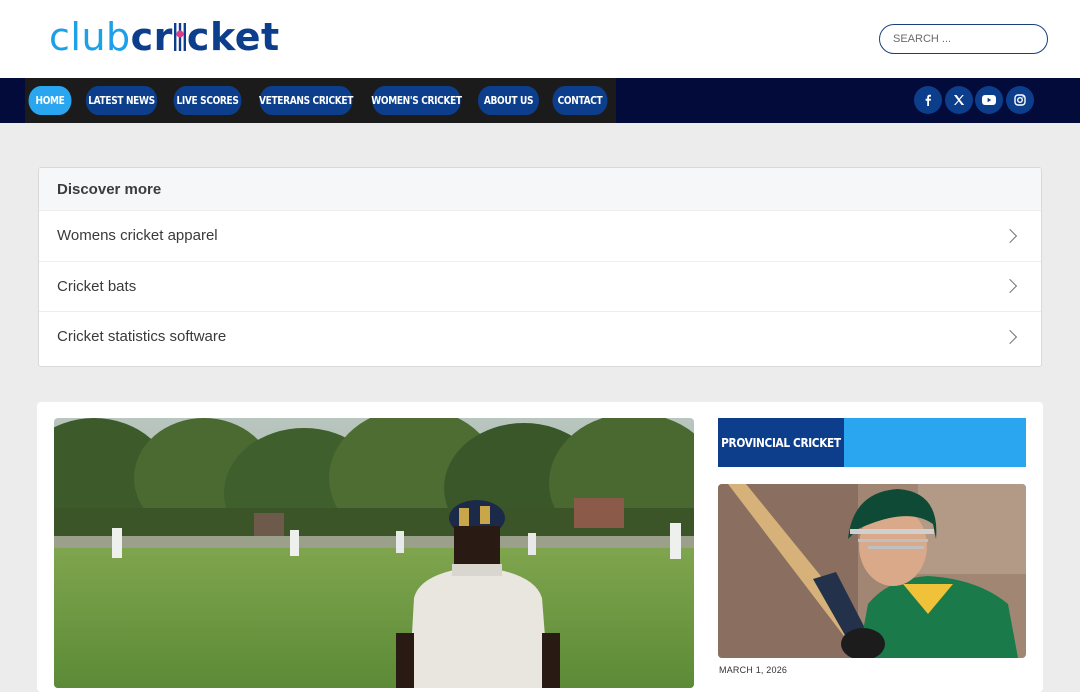 This screenshot has height=692, width=1080. Describe the element at coordinates (90, 37) in the screenshot. I see `logo-text-club: club` at that location.